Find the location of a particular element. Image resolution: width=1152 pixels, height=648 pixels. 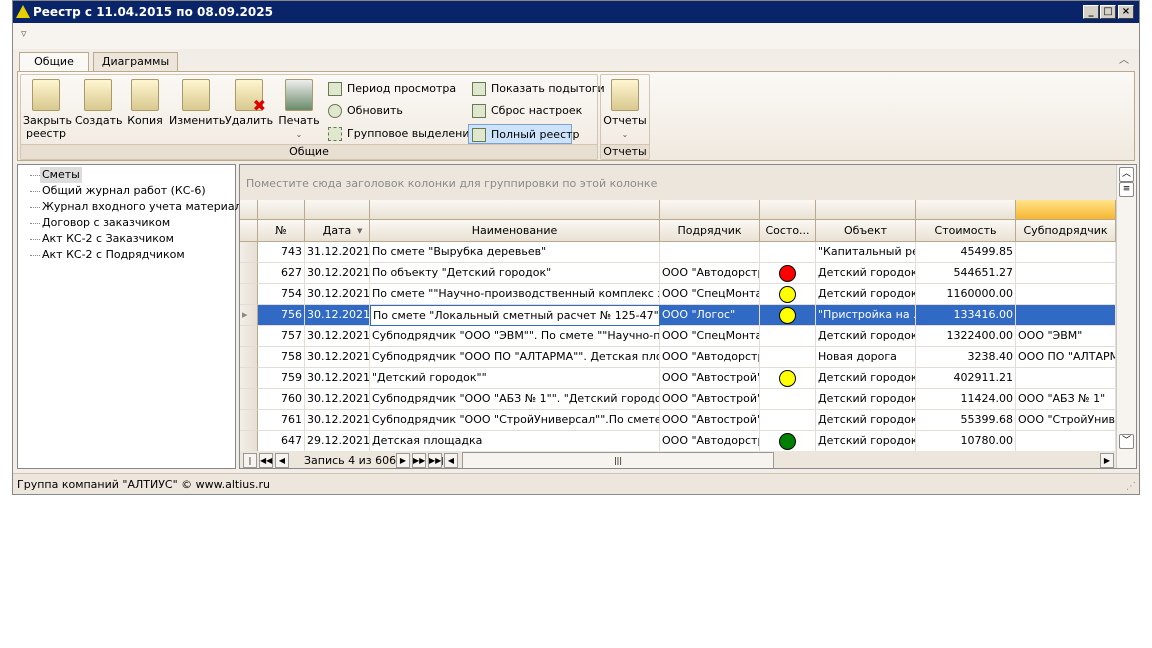

cell-name: По объекту "Детский городок" is located at coordinates (515, 273).